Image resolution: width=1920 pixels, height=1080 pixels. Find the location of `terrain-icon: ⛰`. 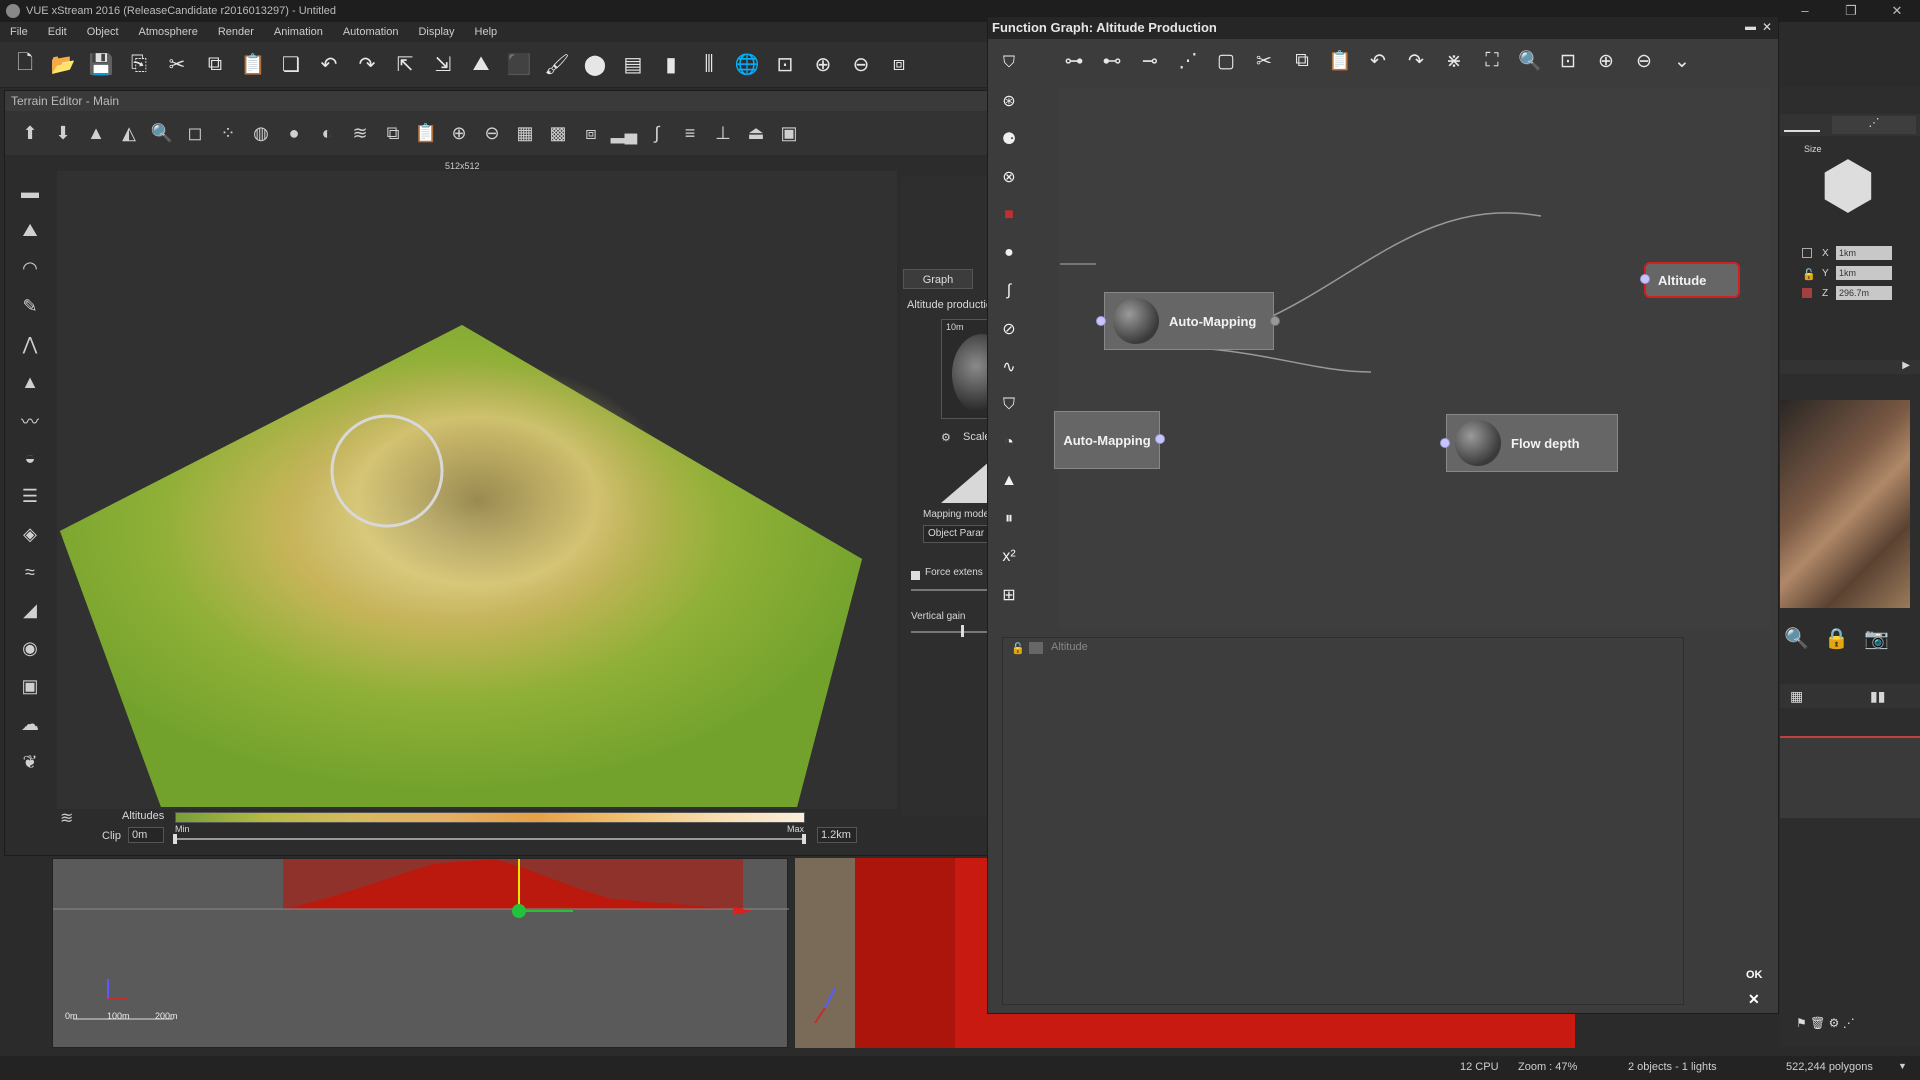

terrain-icon: ⛰ is located at coordinates (481, 65).